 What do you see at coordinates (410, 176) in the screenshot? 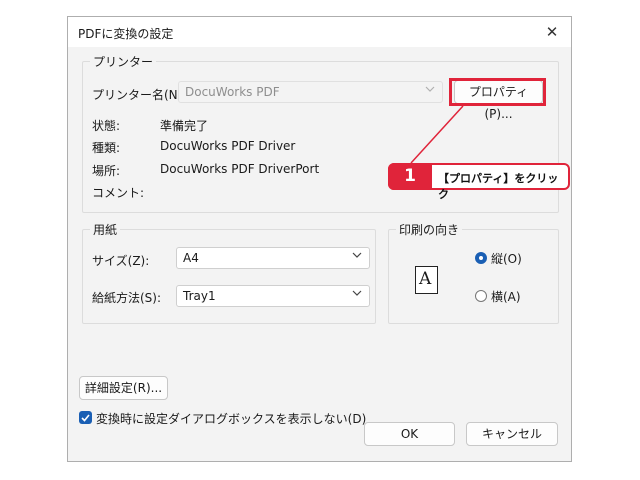
I see `step-number: 1` at bounding box center [410, 176].